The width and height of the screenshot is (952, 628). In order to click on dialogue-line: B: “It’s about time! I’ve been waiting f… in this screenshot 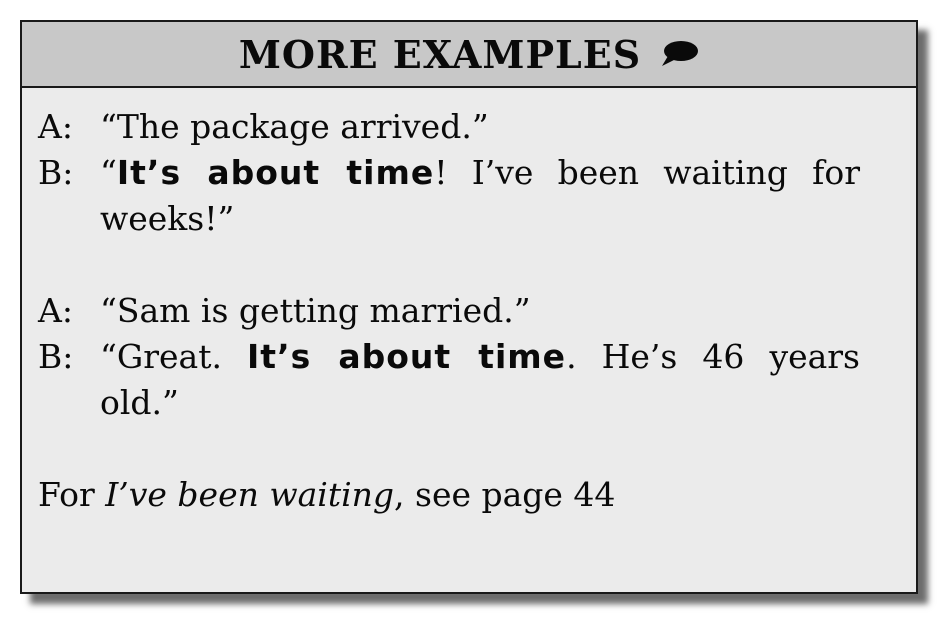, I will do `click(449, 196)`.